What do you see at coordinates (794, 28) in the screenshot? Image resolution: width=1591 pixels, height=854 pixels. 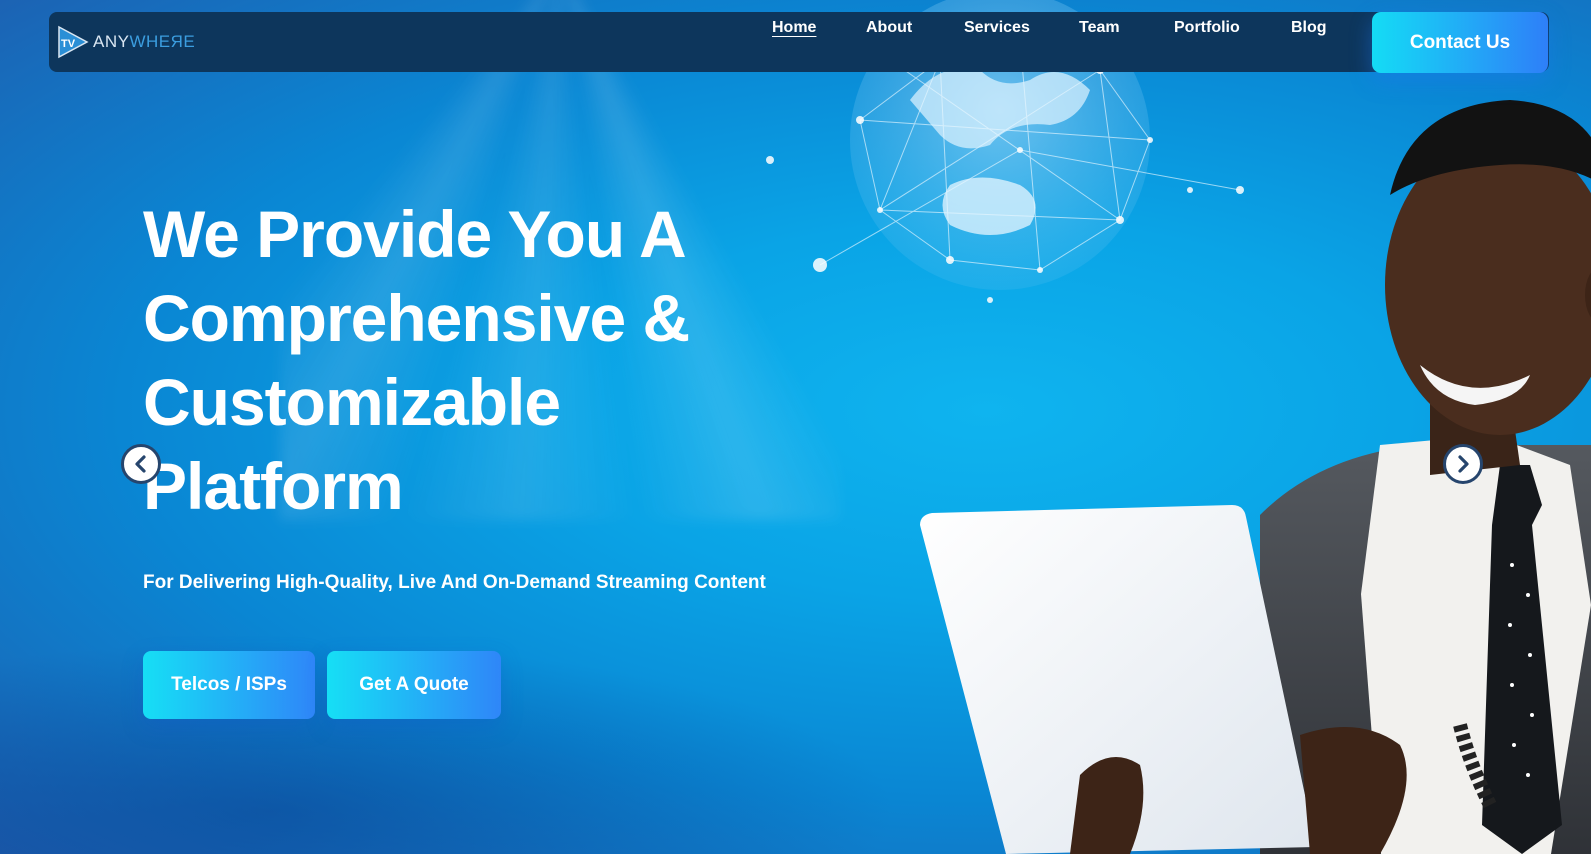 I see `nav-home: Home` at bounding box center [794, 28].